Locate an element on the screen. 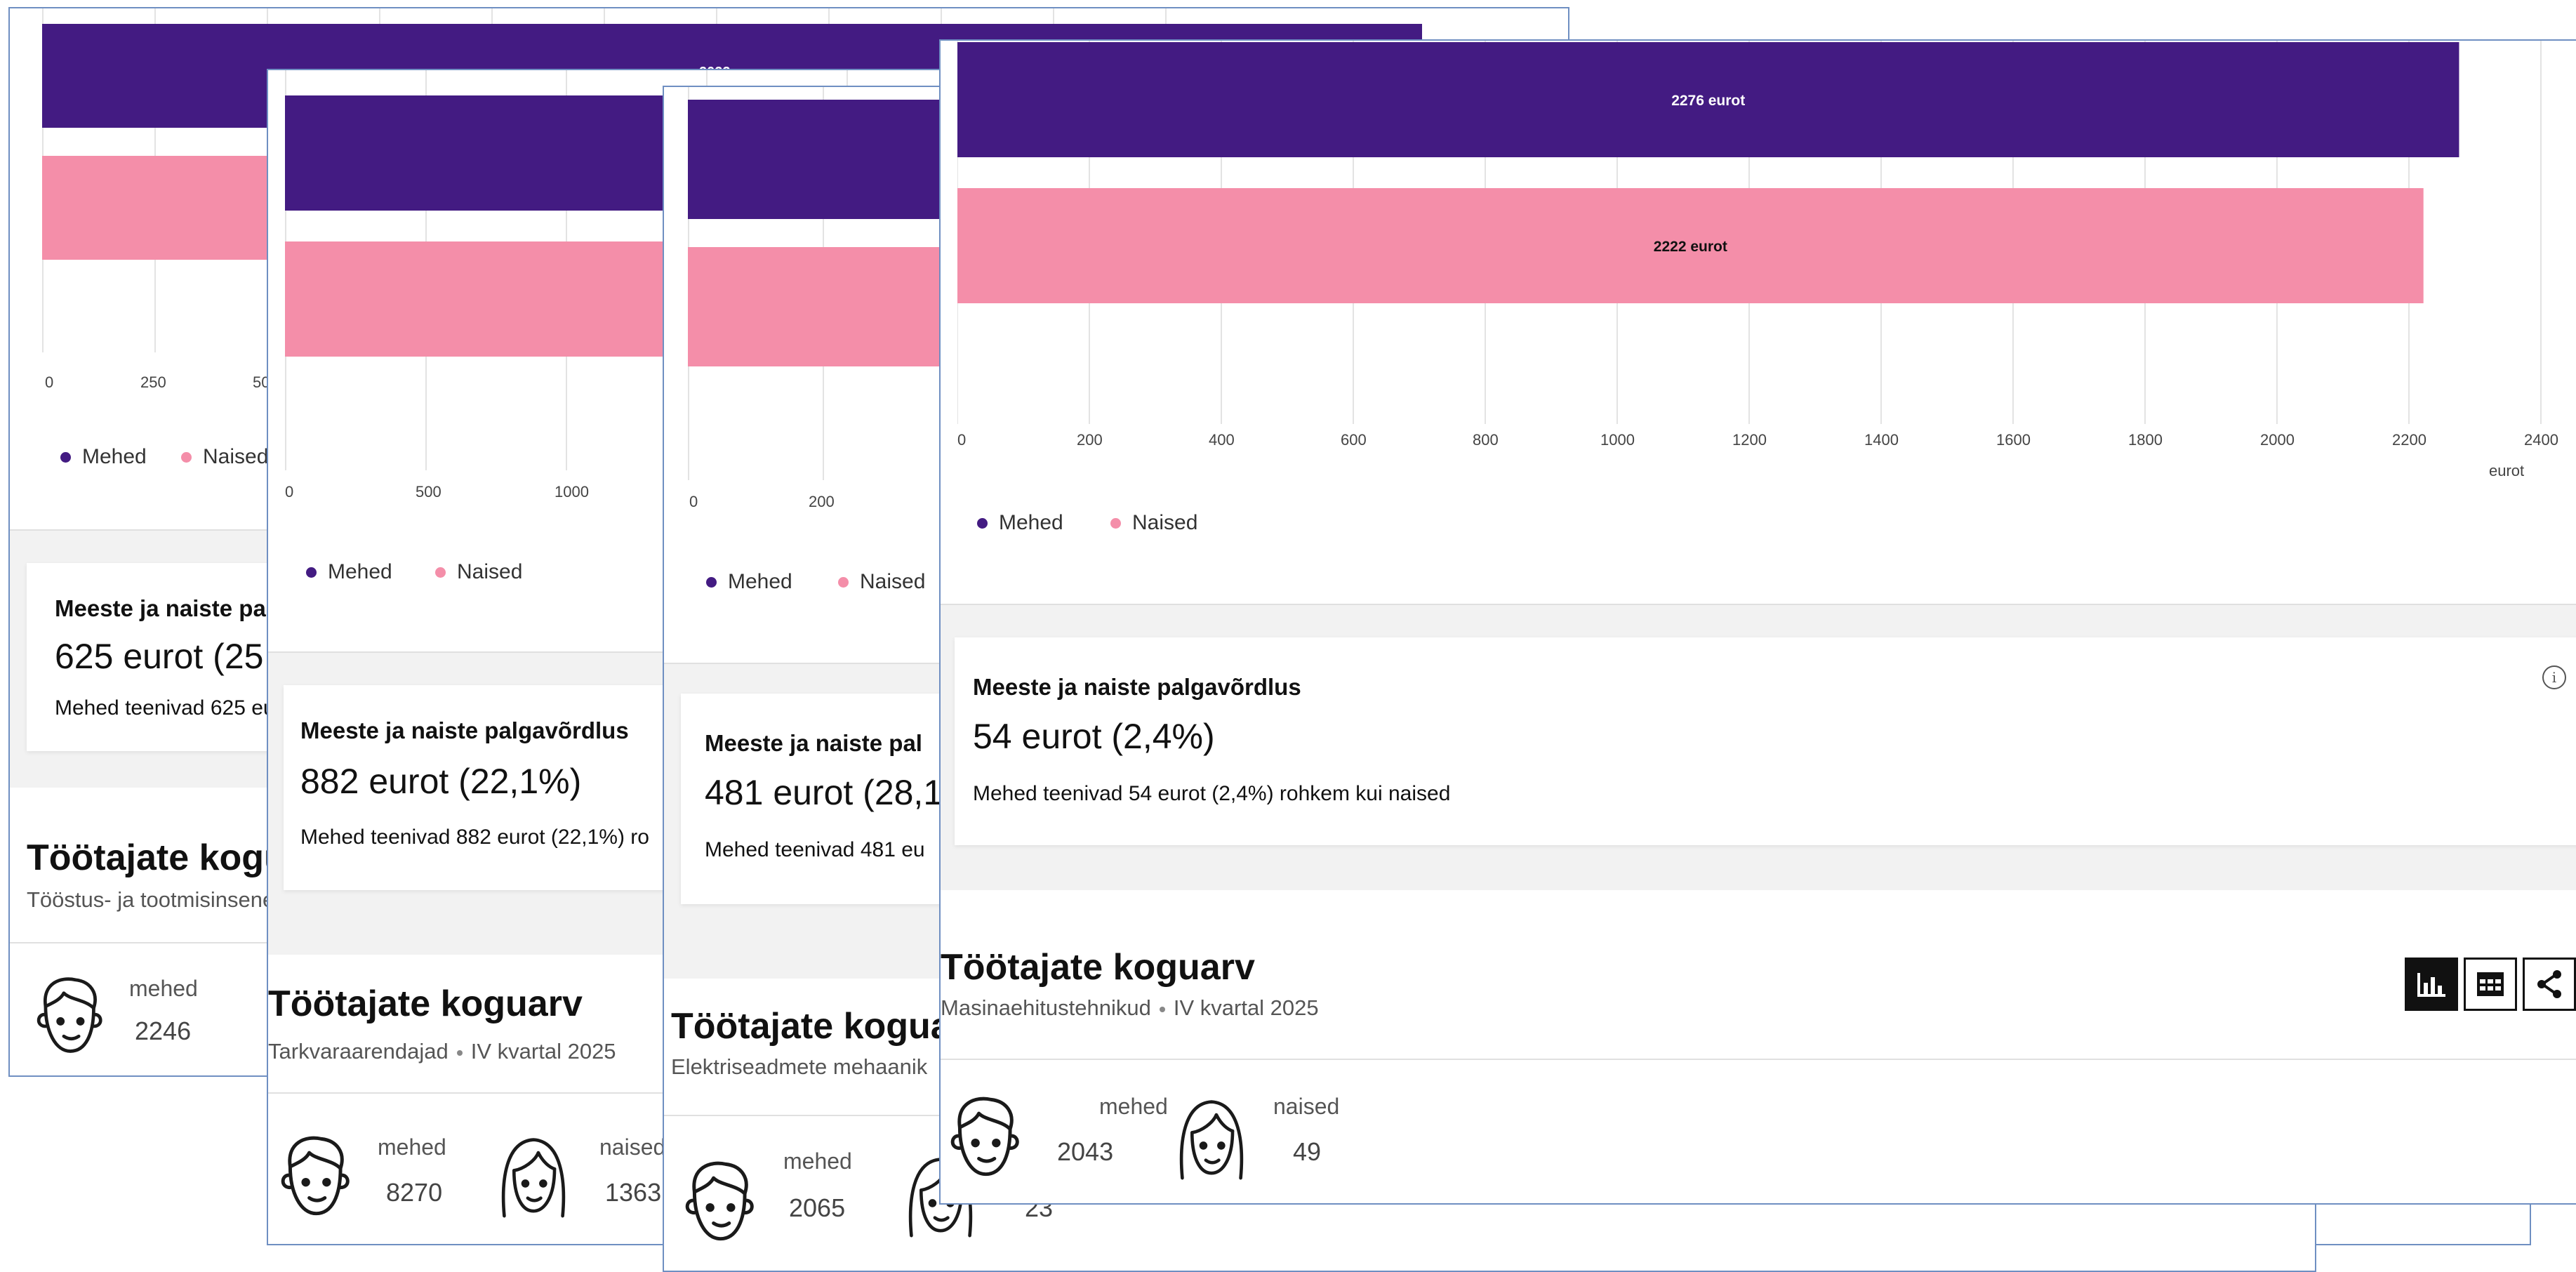 The height and width of the screenshot is (1272, 2576). section-subtitle: Elektriseadmete mehaanik is located at coordinates (799, 1066).